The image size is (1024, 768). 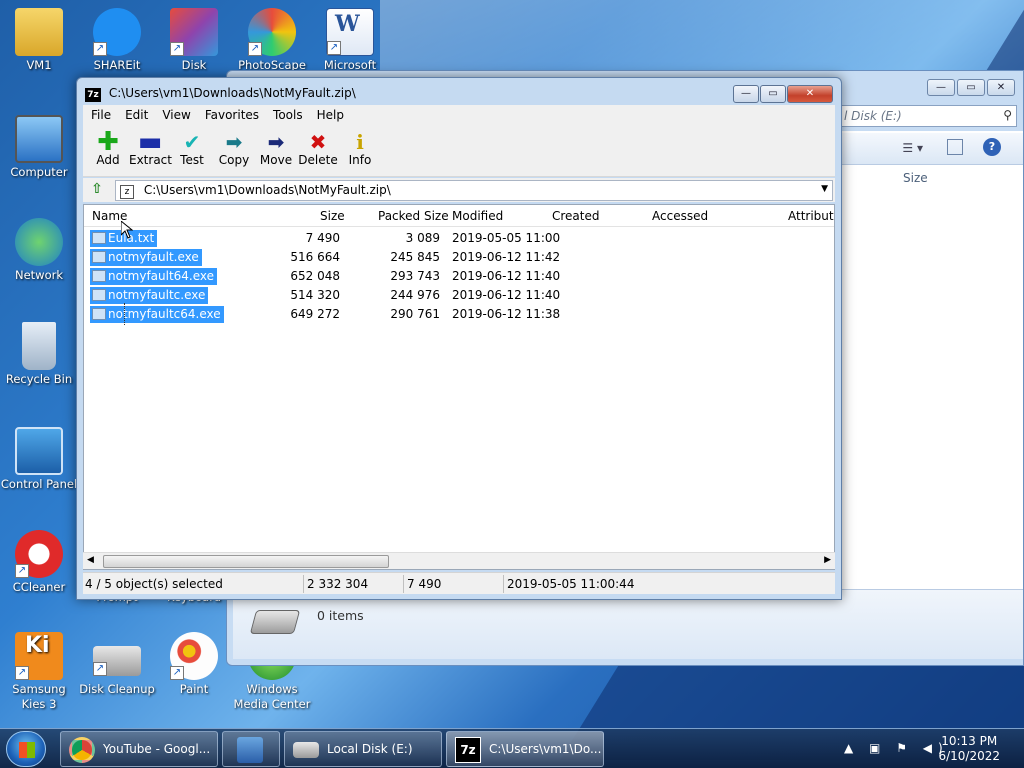 What do you see at coordinates (459, 560) in the screenshot?
I see `horizontal-scrollbar: ◀ ▶` at bounding box center [459, 560].